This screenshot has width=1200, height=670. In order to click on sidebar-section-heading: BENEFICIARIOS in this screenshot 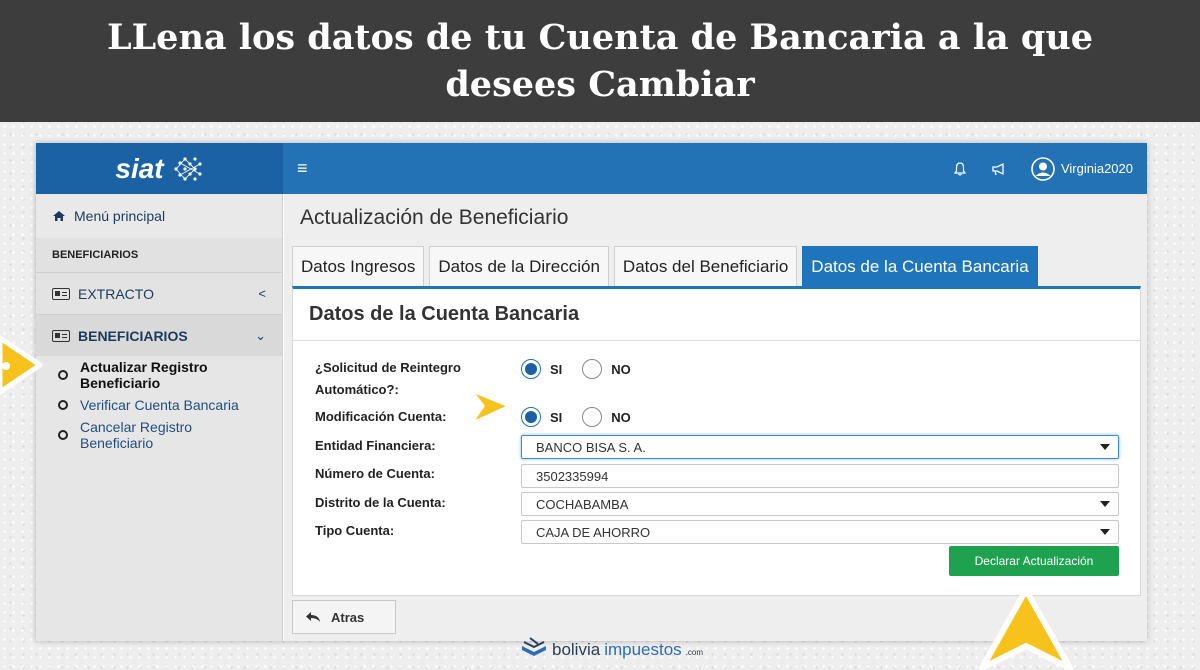, I will do `click(159, 255)`.